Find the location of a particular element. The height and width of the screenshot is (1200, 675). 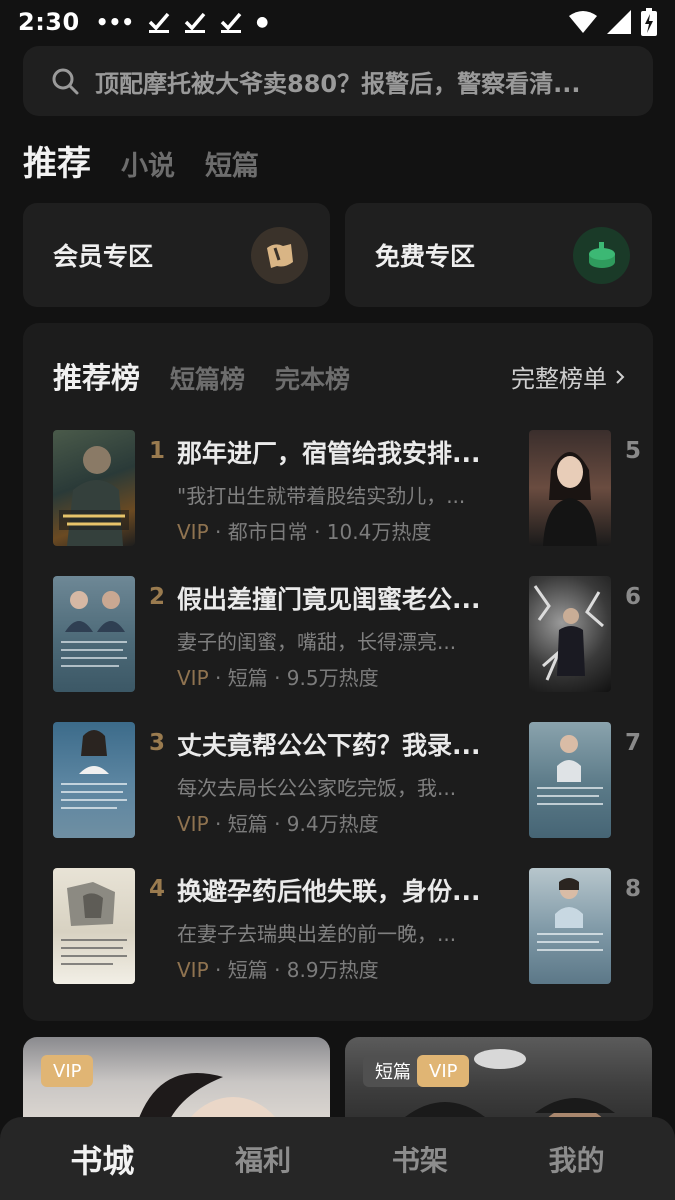

signal-icon is located at coordinates (619, 22).